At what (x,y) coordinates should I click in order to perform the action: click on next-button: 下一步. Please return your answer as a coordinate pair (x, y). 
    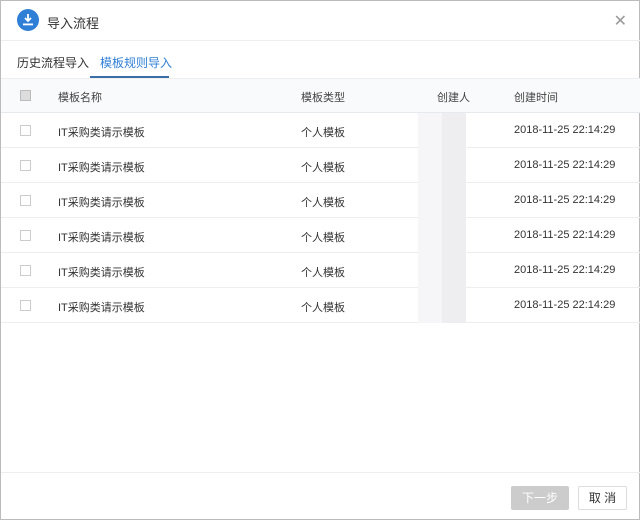
    Looking at the image, I should click on (540, 498).